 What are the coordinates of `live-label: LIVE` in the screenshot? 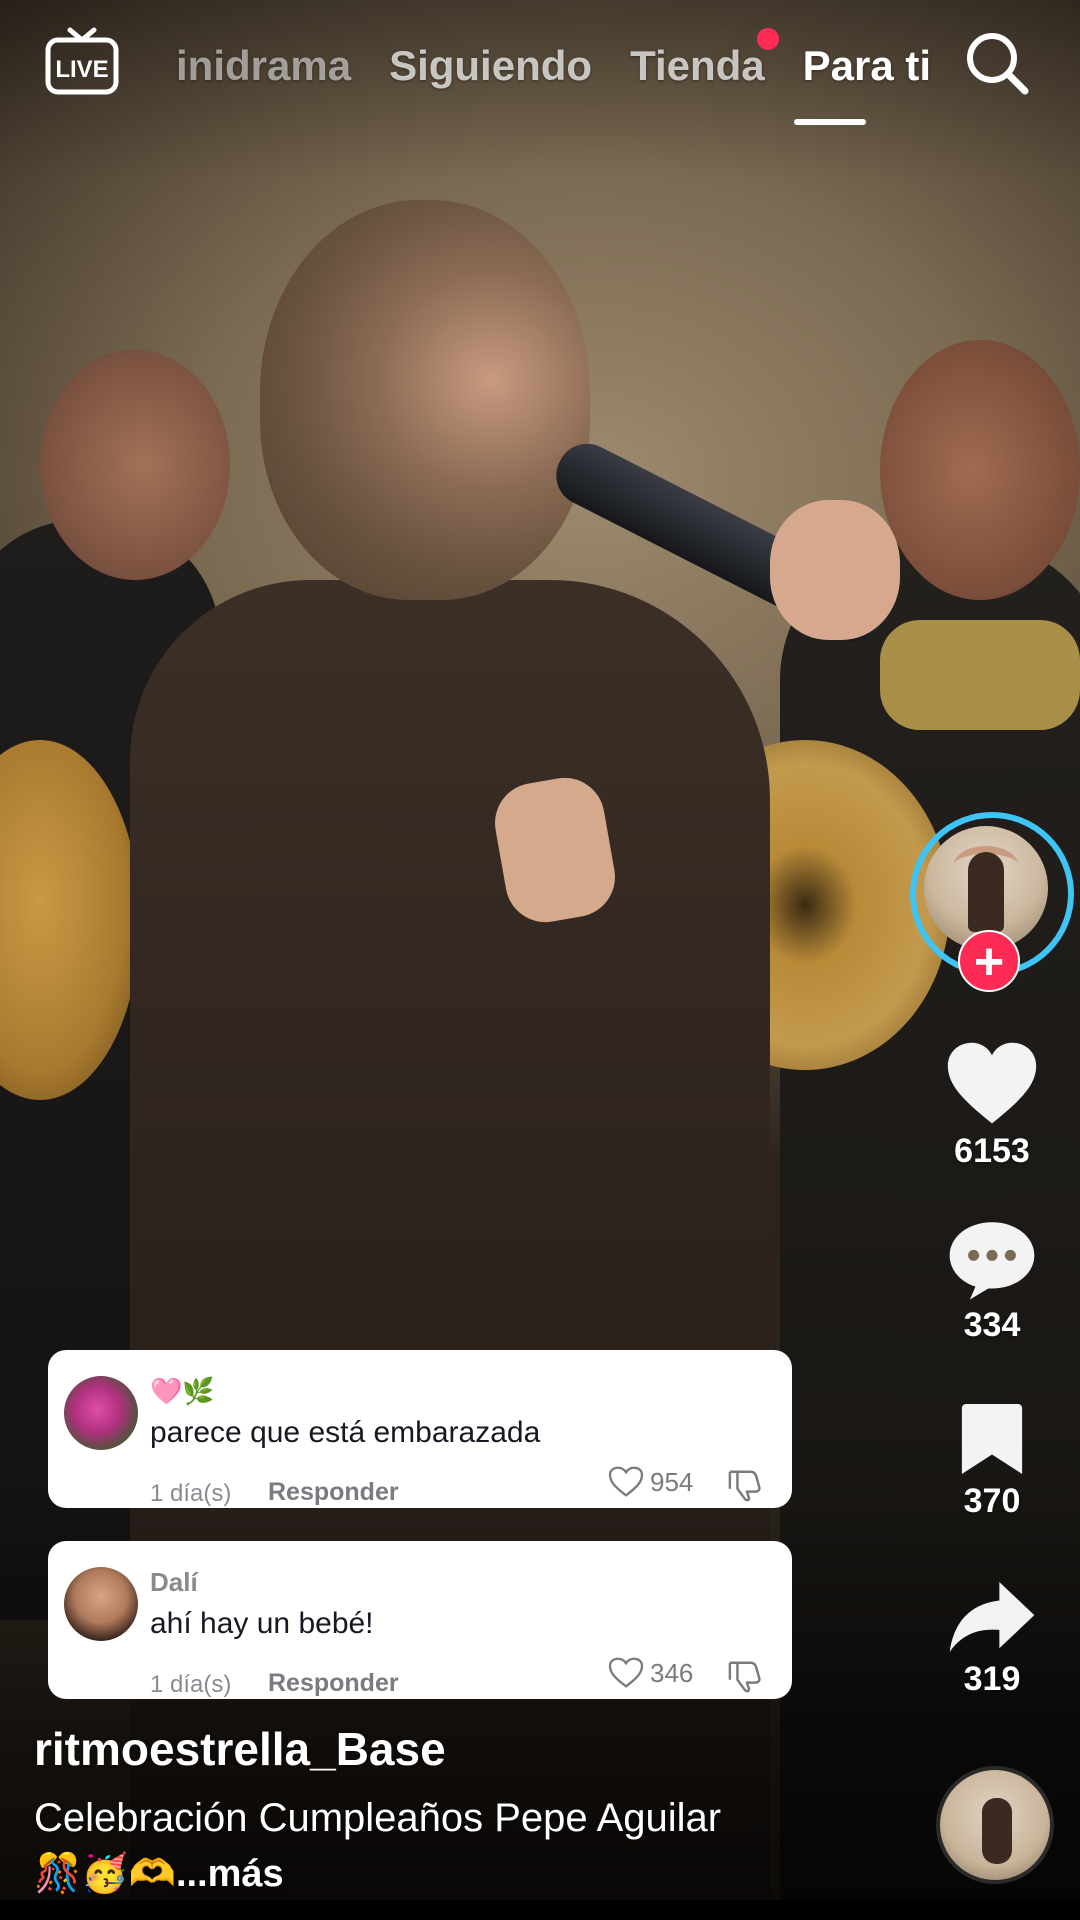 It's located at (81, 69).